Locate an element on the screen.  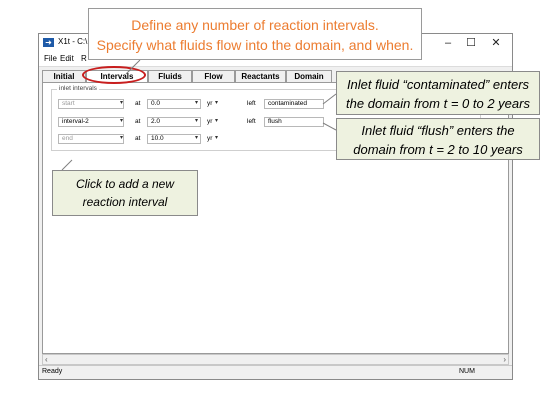
menu-run: R is located at coordinates (84, 58).